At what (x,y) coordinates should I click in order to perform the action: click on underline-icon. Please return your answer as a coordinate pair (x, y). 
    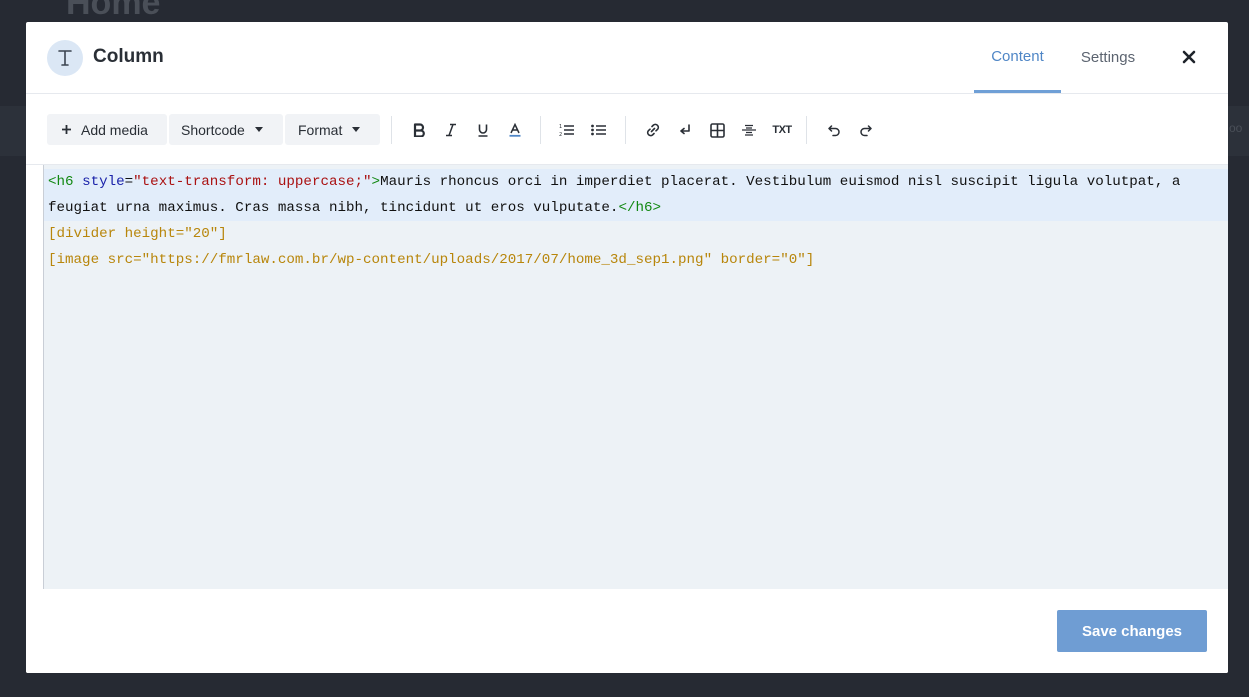
    Looking at the image, I should click on (483, 130).